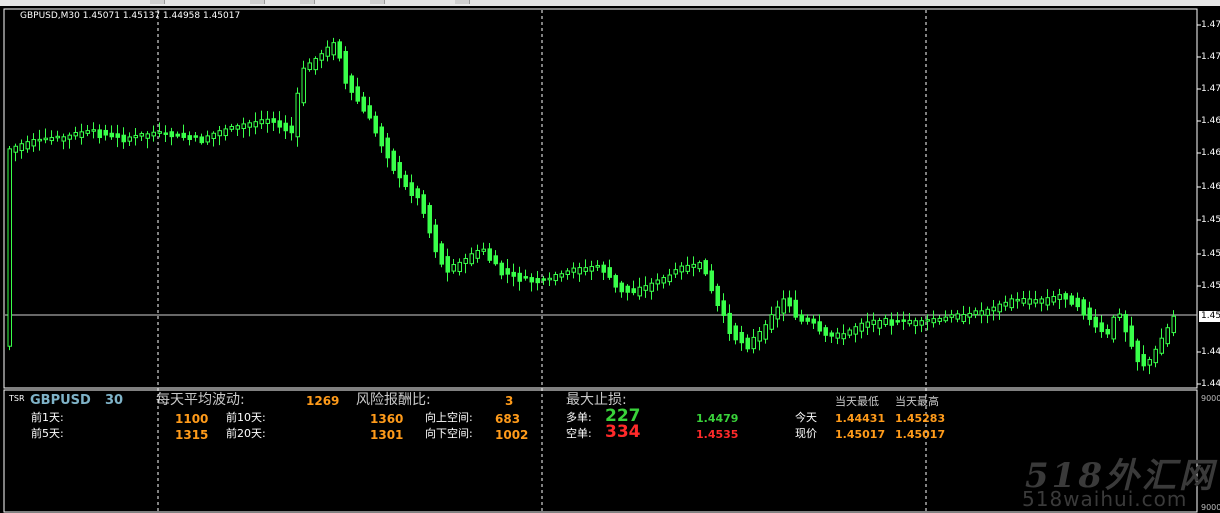 The image size is (1220, 513). What do you see at coordinates (393, 400) in the screenshot?
I see `risk-reward-label: 风险报酬比:` at bounding box center [393, 400].